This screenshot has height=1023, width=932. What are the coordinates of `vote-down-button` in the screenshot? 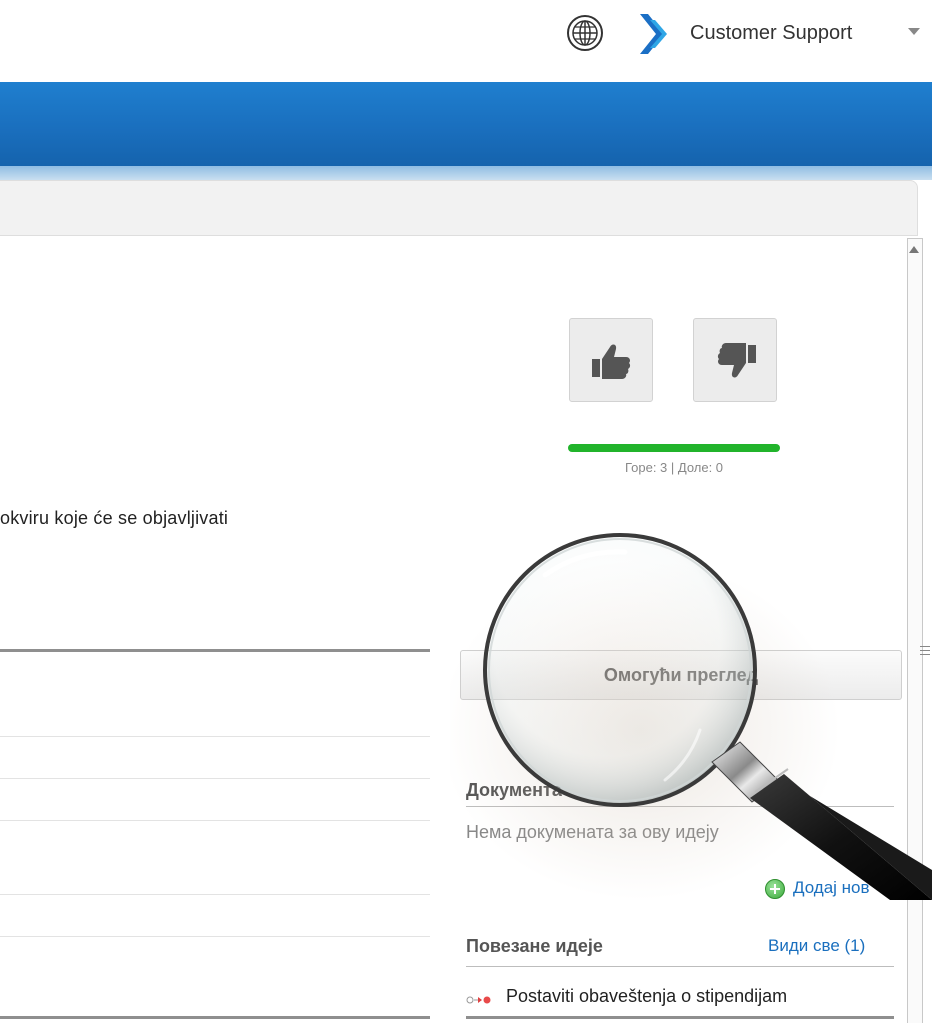 It's located at (735, 360).